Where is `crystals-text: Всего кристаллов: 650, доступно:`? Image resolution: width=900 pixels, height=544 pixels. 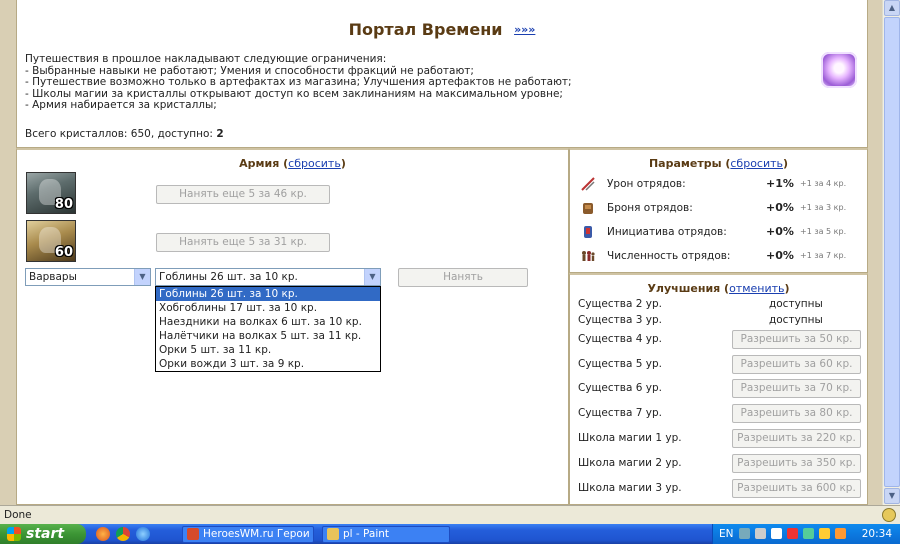
crystals-text: Всего кристаллов: 650, доступно: is located at coordinates (119, 134).